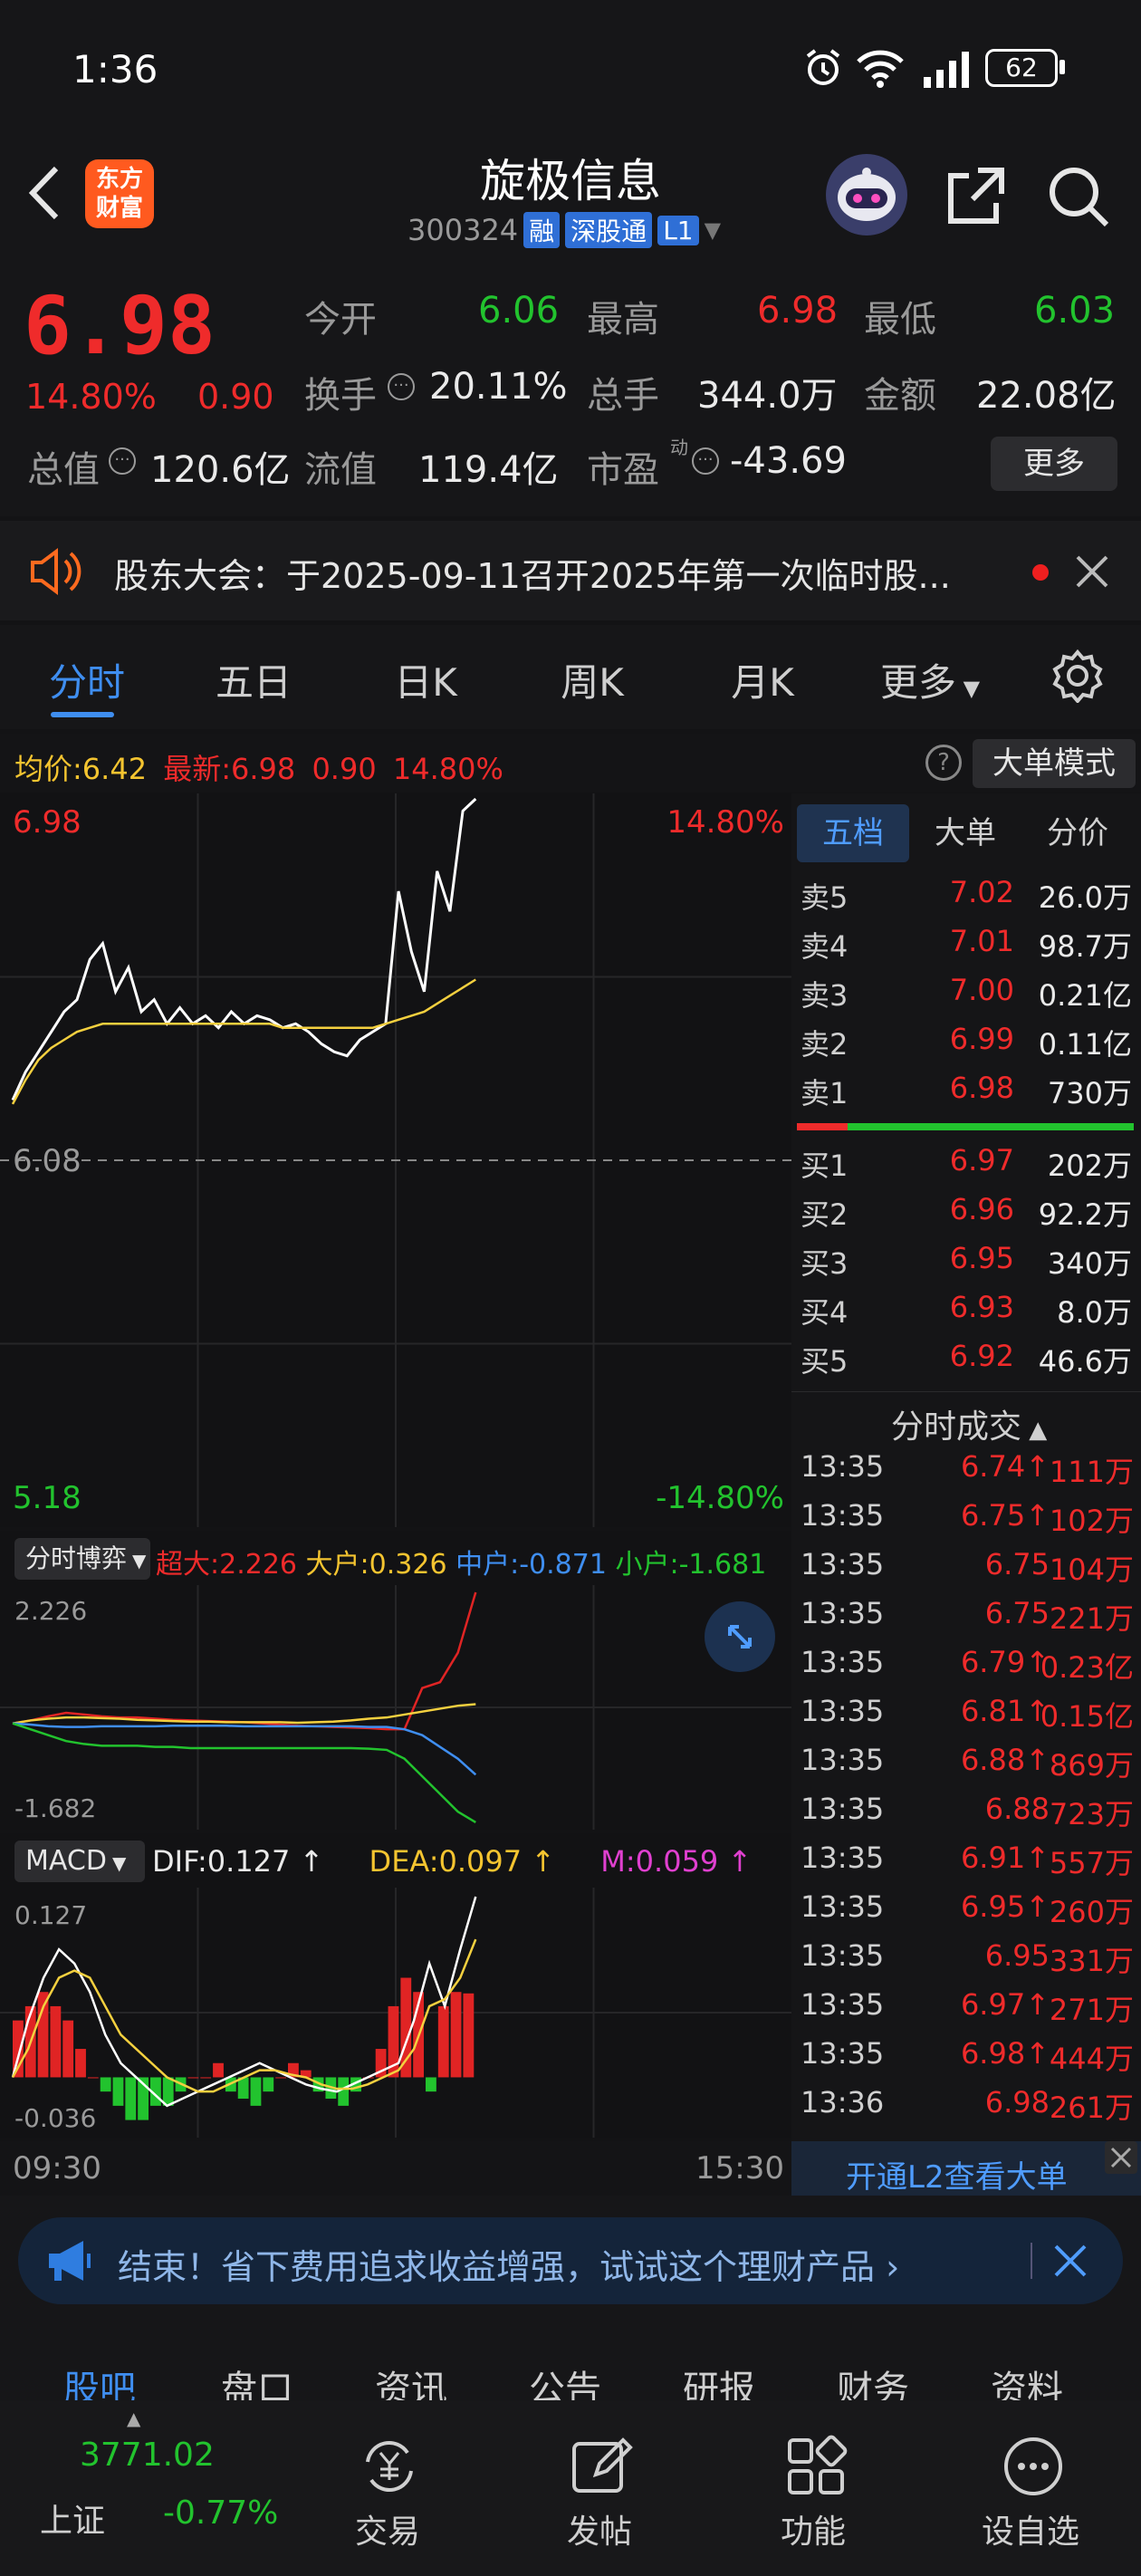 This screenshot has width=1141, height=2576. I want to click on l2-link: 开通L2查看大单, so click(957, 2174).